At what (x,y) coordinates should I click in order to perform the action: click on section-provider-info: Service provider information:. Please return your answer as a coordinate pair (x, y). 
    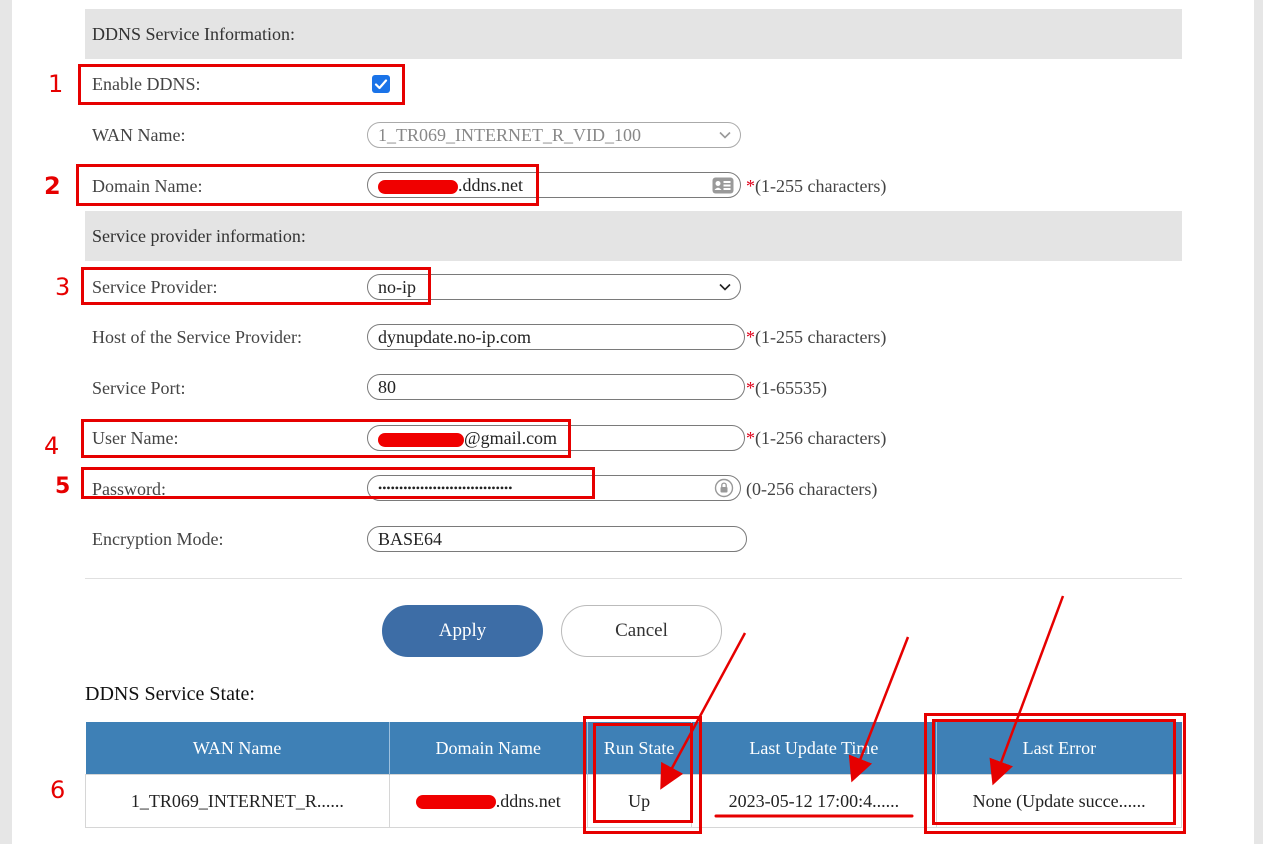
    Looking at the image, I should click on (633, 236).